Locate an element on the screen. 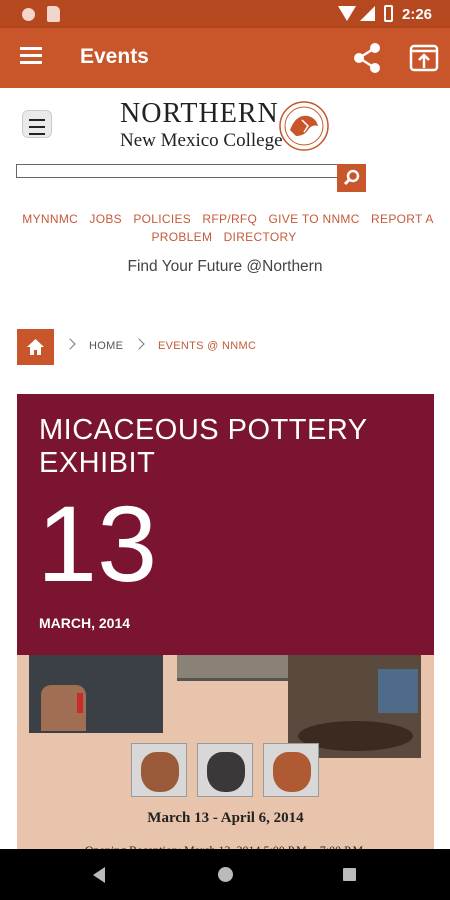 Image resolution: width=450 pixels, height=900 pixels. status-time: 2:26 is located at coordinates (417, 14).